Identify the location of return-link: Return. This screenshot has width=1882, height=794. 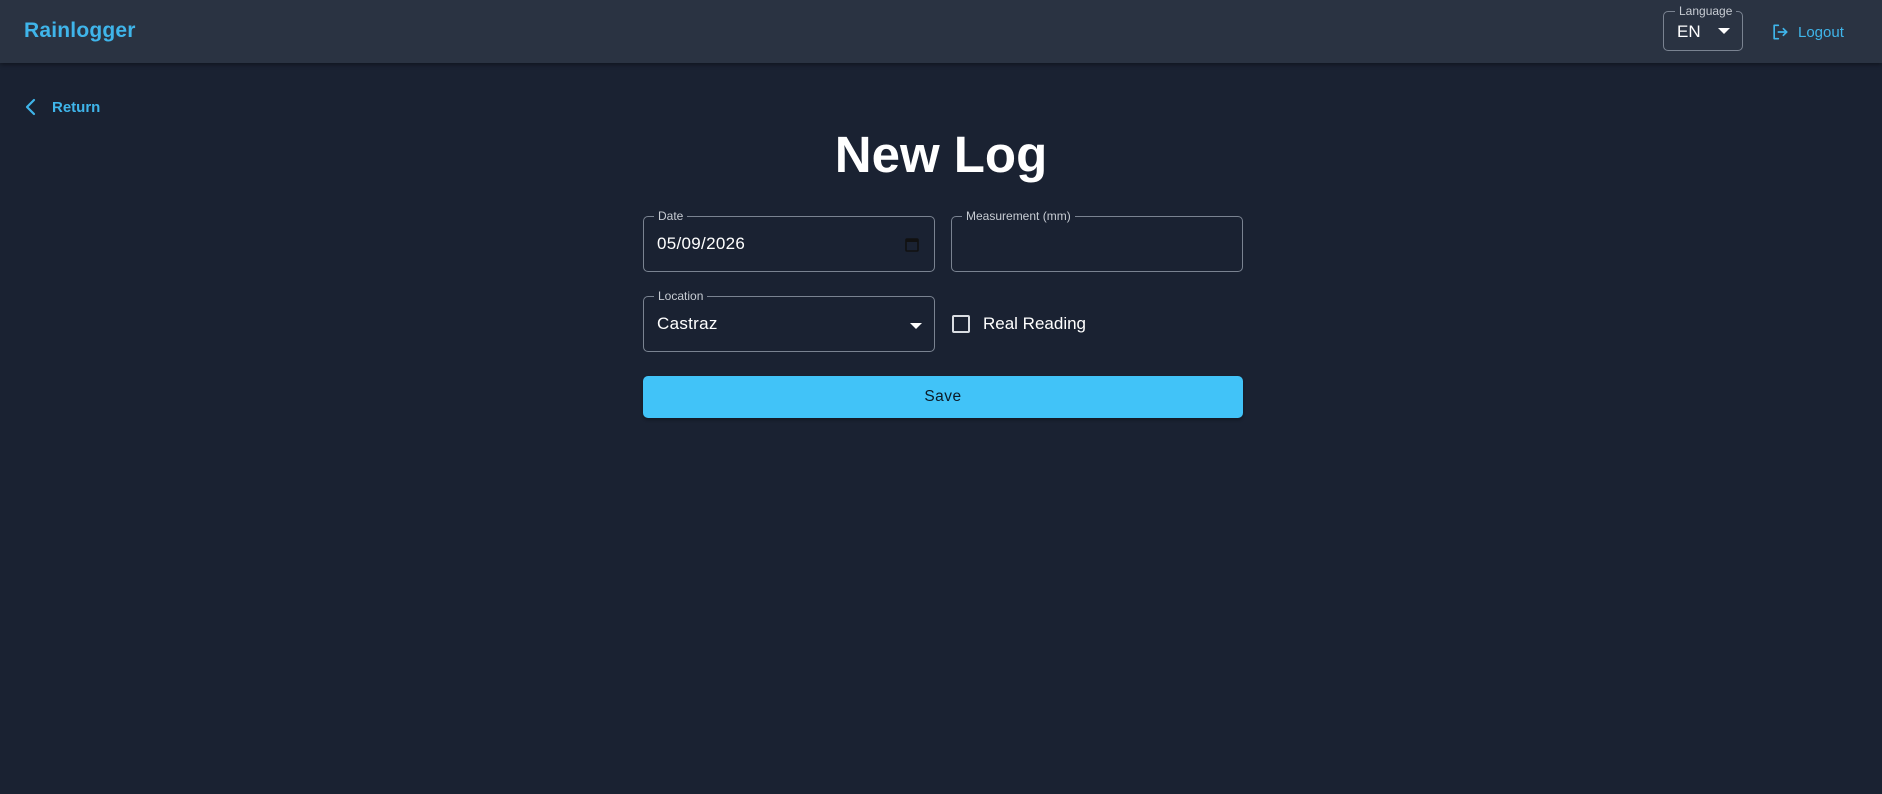
(62, 107).